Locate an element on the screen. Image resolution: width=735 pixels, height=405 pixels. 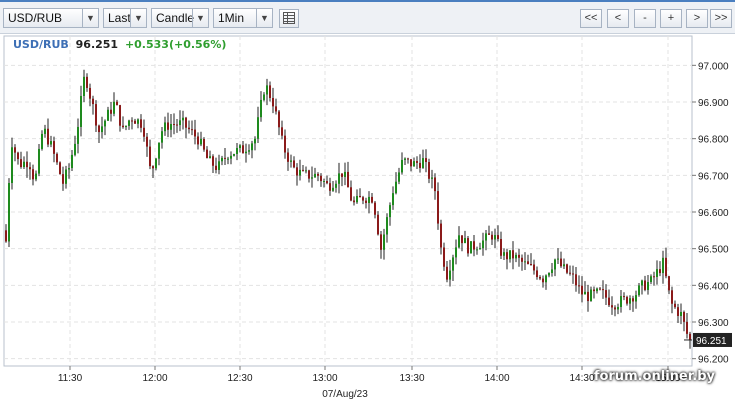
scroll-right-button: > is located at coordinates (697, 18).